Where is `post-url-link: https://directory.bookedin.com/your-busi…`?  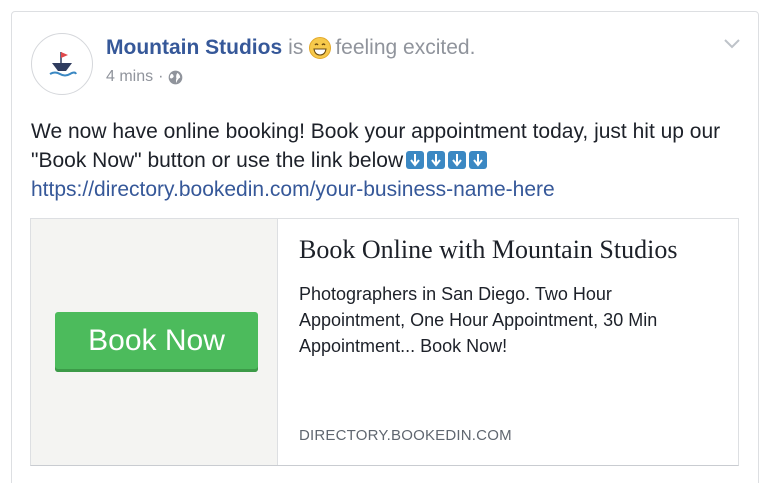
post-url-link: https://directory.bookedin.com/your-busi… is located at coordinates (293, 189).